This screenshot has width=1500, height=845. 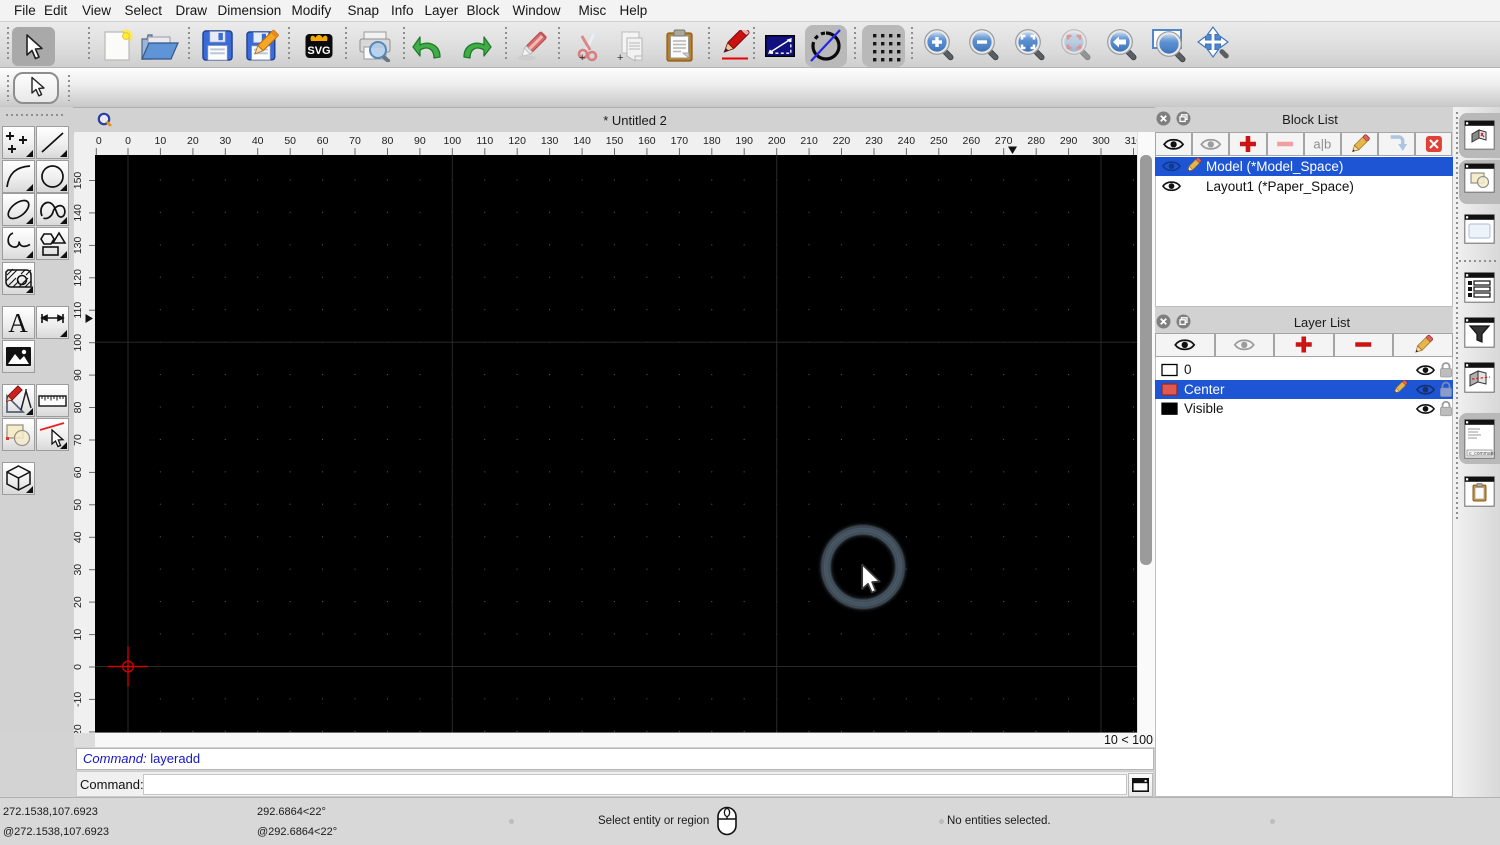 What do you see at coordinates (1101, 141) in the screenshot?
I see `svg-text: 300` at bounding box center [1101, 141].